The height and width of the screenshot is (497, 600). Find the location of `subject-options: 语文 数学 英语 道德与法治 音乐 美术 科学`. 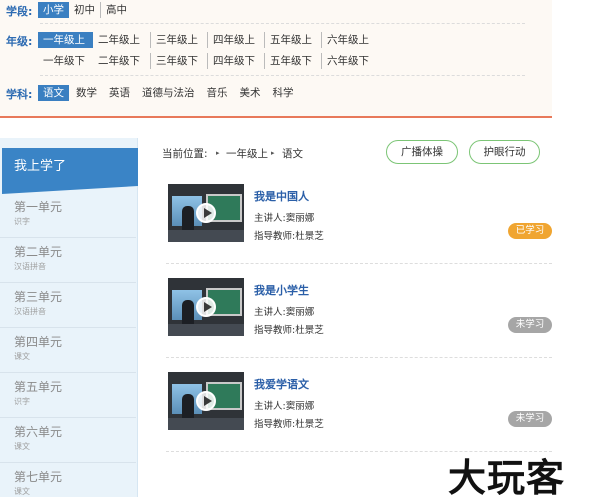

subject-options: 语文 数学 英语 道德与法治 音乐 美术 科学 is located at coordinates (168, 93).